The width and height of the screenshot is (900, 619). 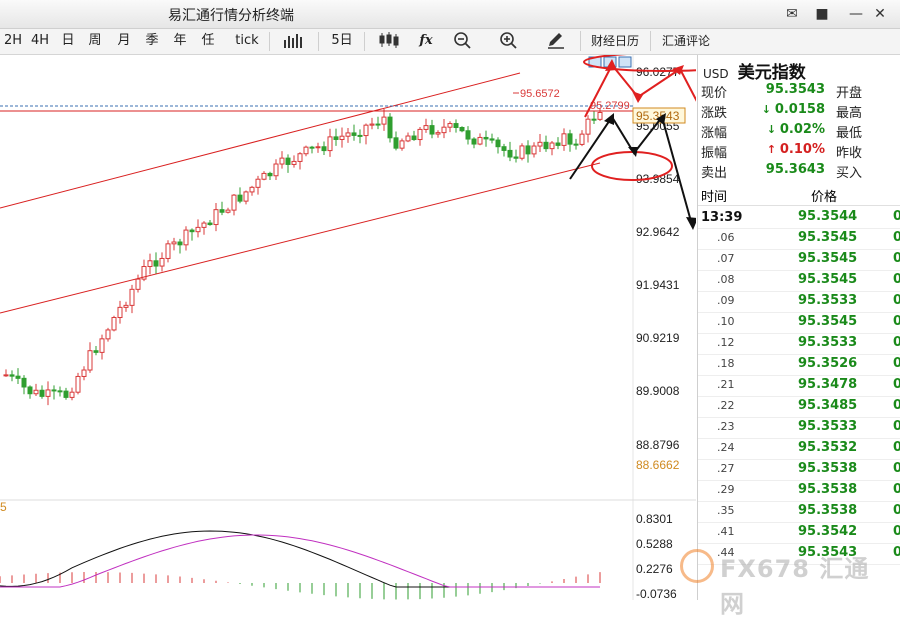 I want to click on symbol-code: USD, so click(x=716, y=74).